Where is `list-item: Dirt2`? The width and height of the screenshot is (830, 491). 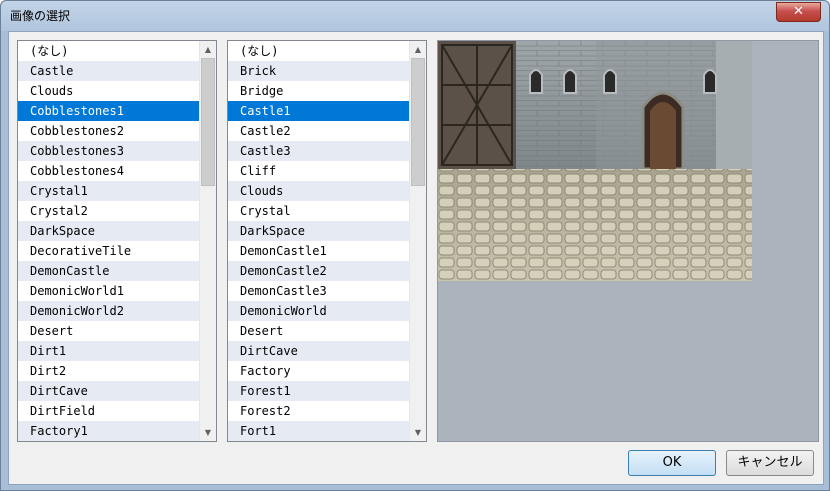
list-item: Dirt2 is located at coordinates (109, 371).